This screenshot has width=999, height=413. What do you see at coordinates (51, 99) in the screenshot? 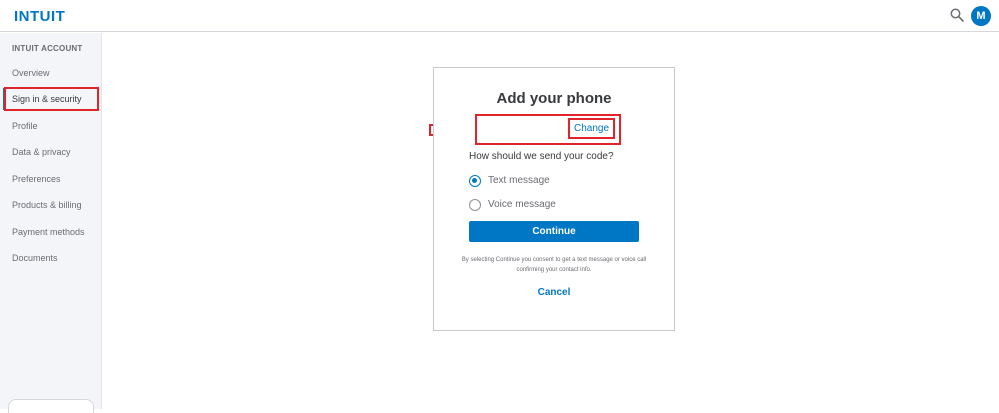
I see `sign-in-highlight-box` at bounding box center [51, 99].